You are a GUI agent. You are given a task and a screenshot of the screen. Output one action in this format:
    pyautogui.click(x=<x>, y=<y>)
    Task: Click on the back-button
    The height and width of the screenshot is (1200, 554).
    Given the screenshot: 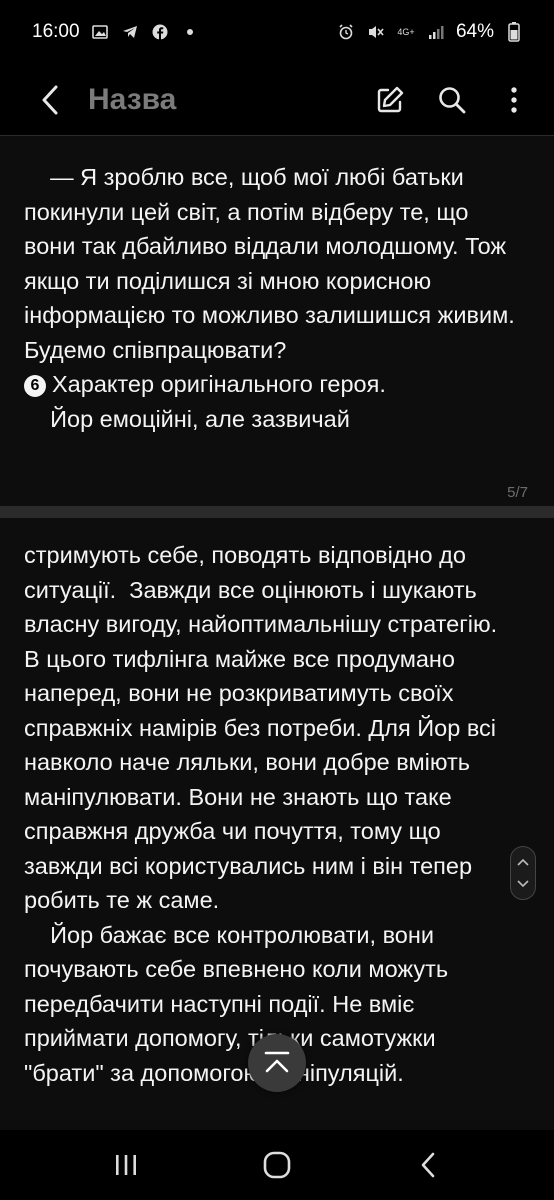 What is the action you would take?
    pyautogui.click(x=50, y=100)
    